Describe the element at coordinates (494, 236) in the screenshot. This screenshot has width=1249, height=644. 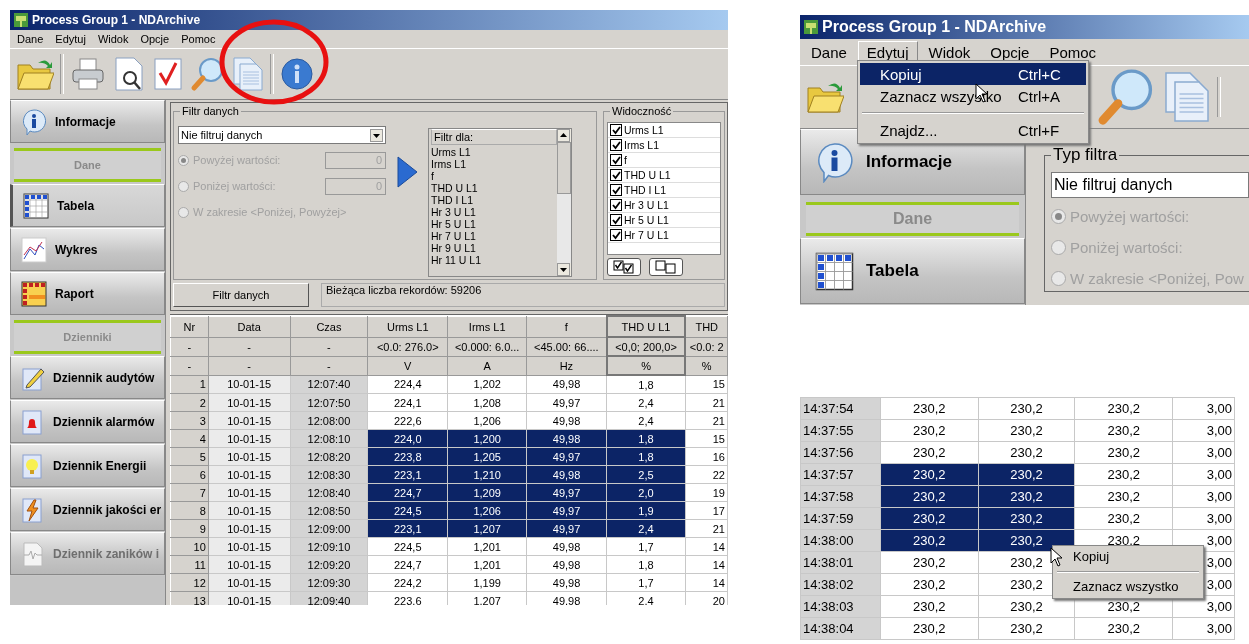
I see `list-item: Hr 7 U L1` at that location.